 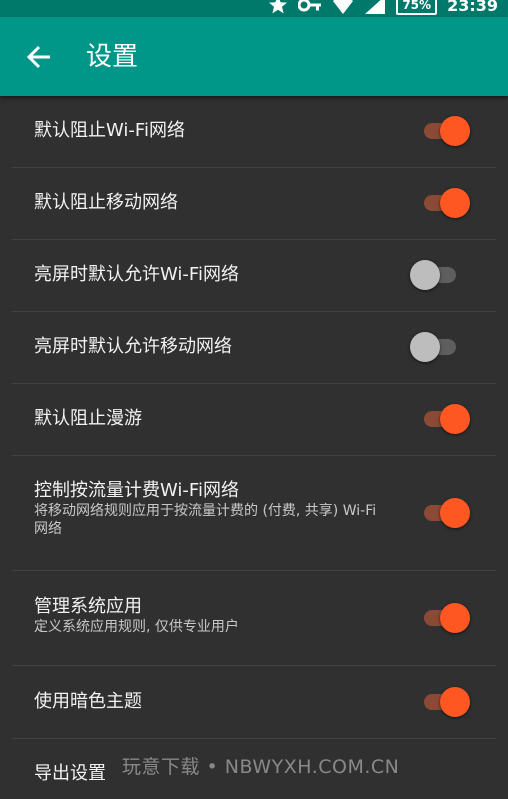 I want to click on setting-screen-on-wifi: 亮屏时默认允许Wi-Fi网络, so click(x=254, y=276).